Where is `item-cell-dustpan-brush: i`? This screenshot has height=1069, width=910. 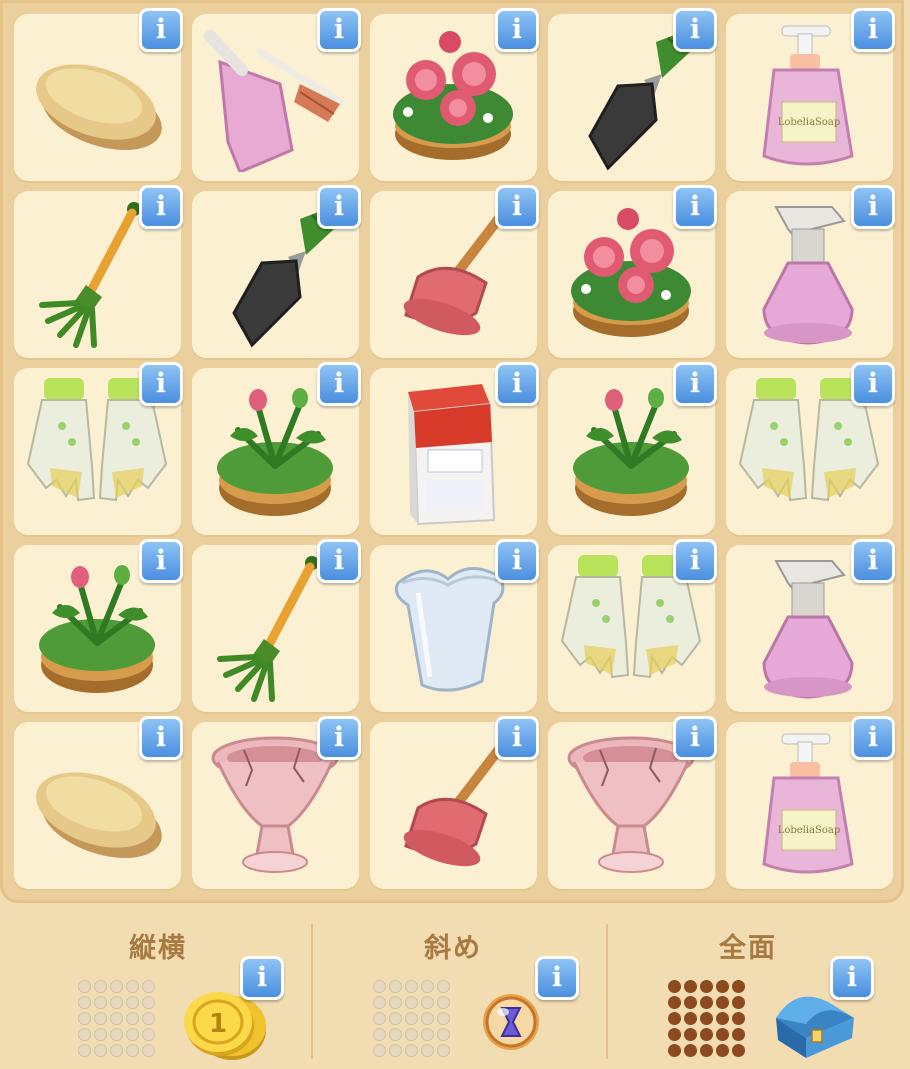 item-cell-dustpan-brush: i is located at coordinates (276, 94).